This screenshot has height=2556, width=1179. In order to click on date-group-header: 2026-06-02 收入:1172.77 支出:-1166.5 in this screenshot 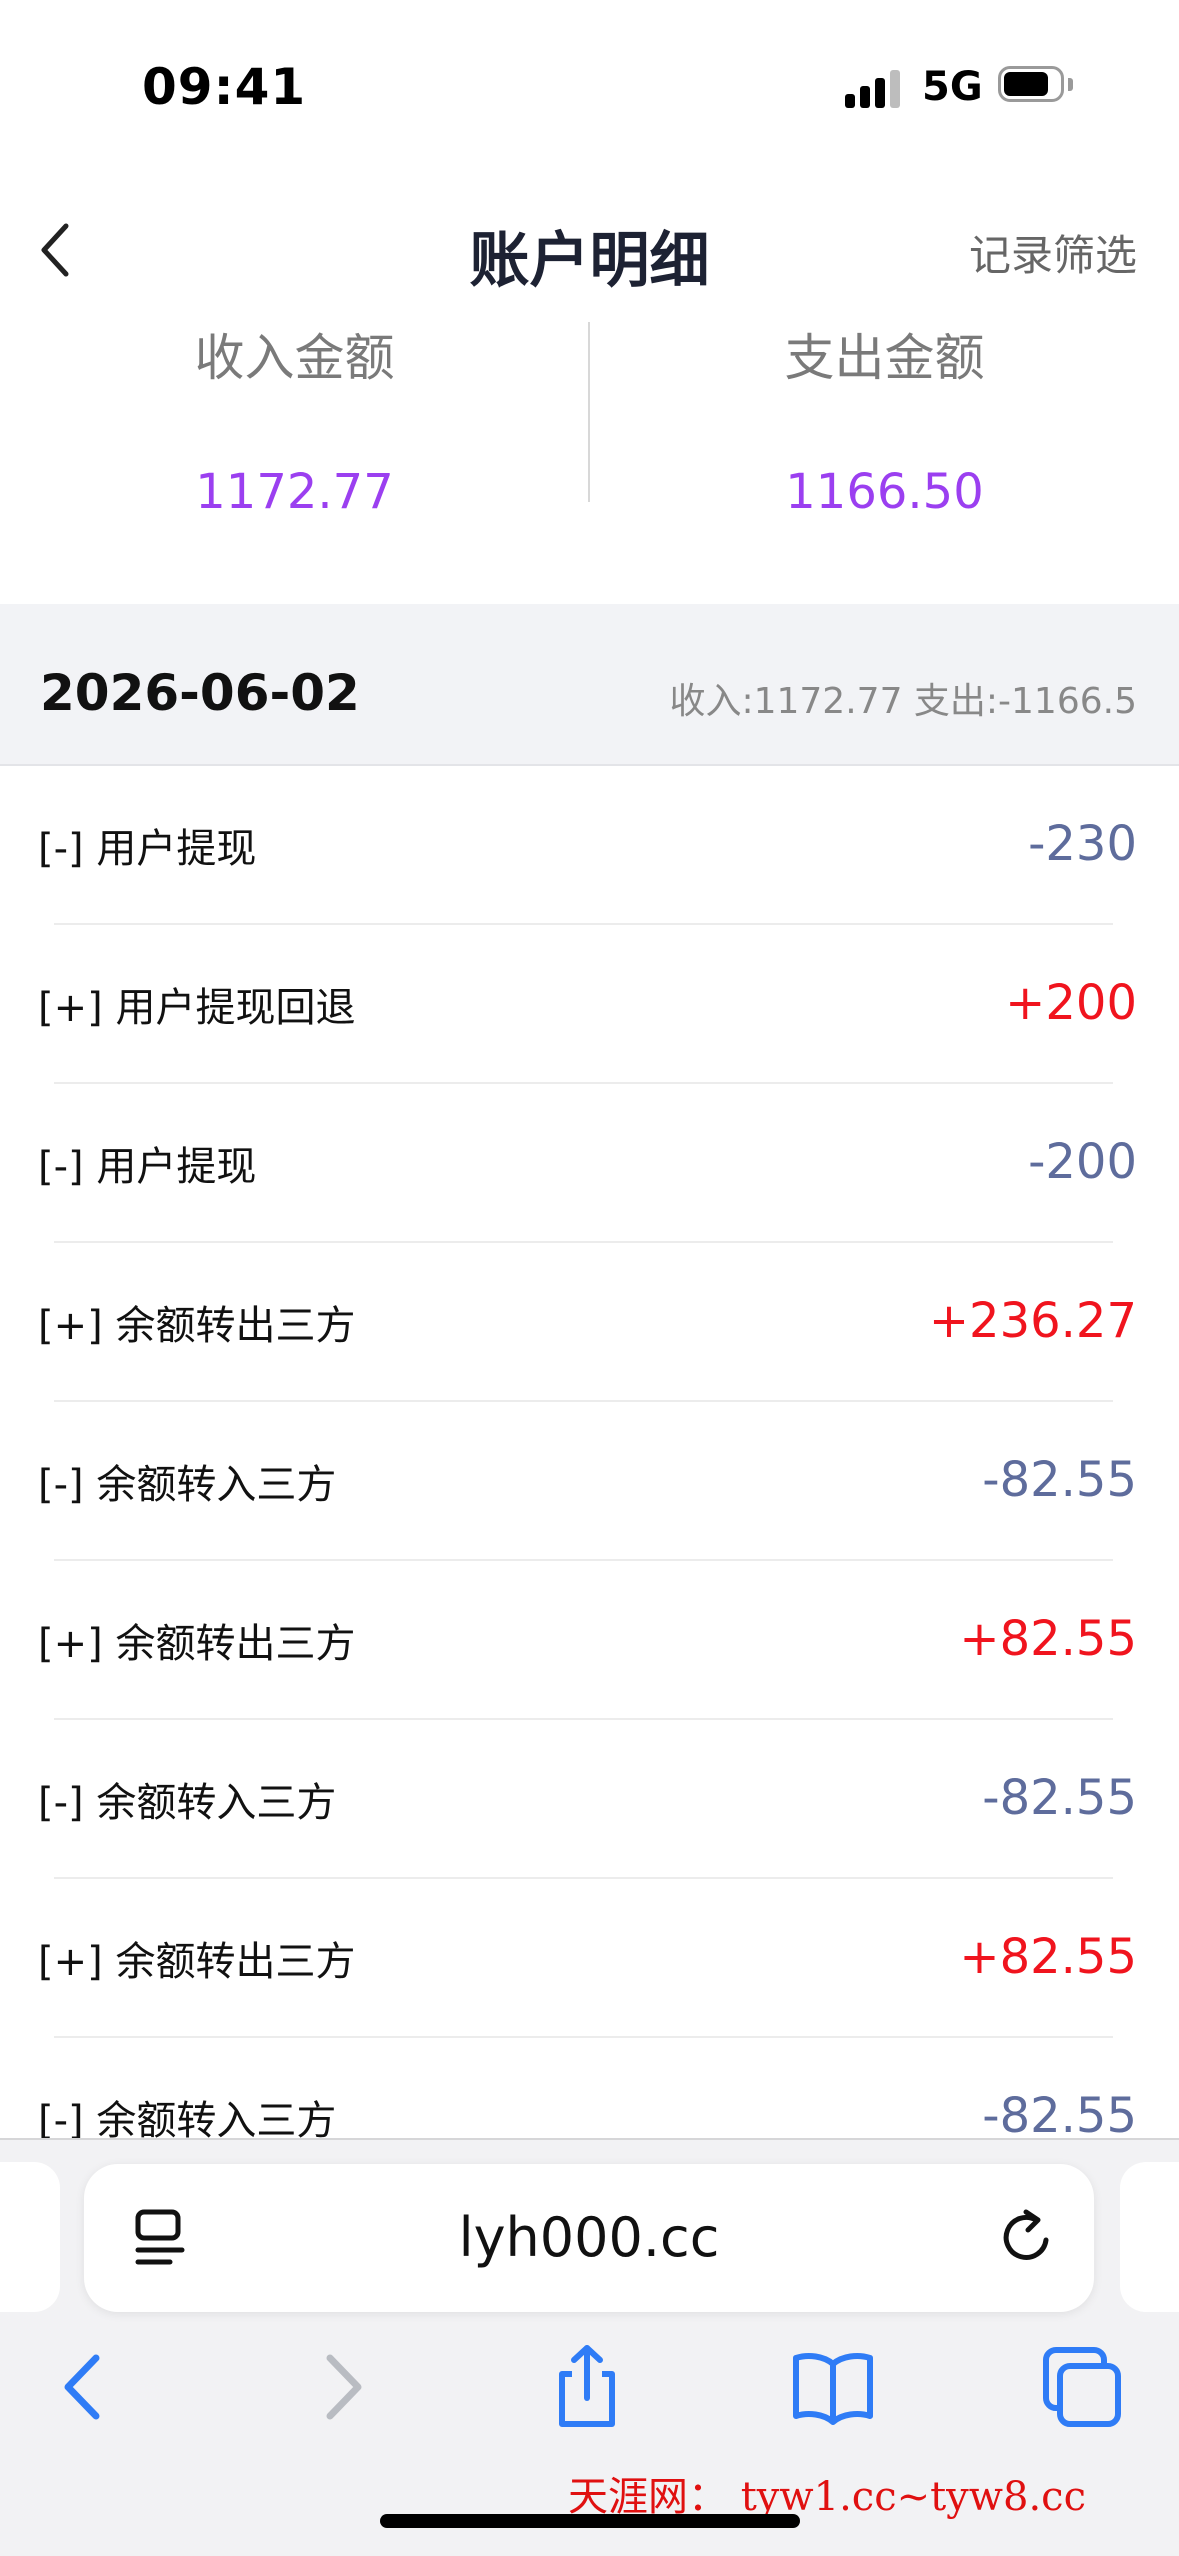, I will do `click(589, 685)`.